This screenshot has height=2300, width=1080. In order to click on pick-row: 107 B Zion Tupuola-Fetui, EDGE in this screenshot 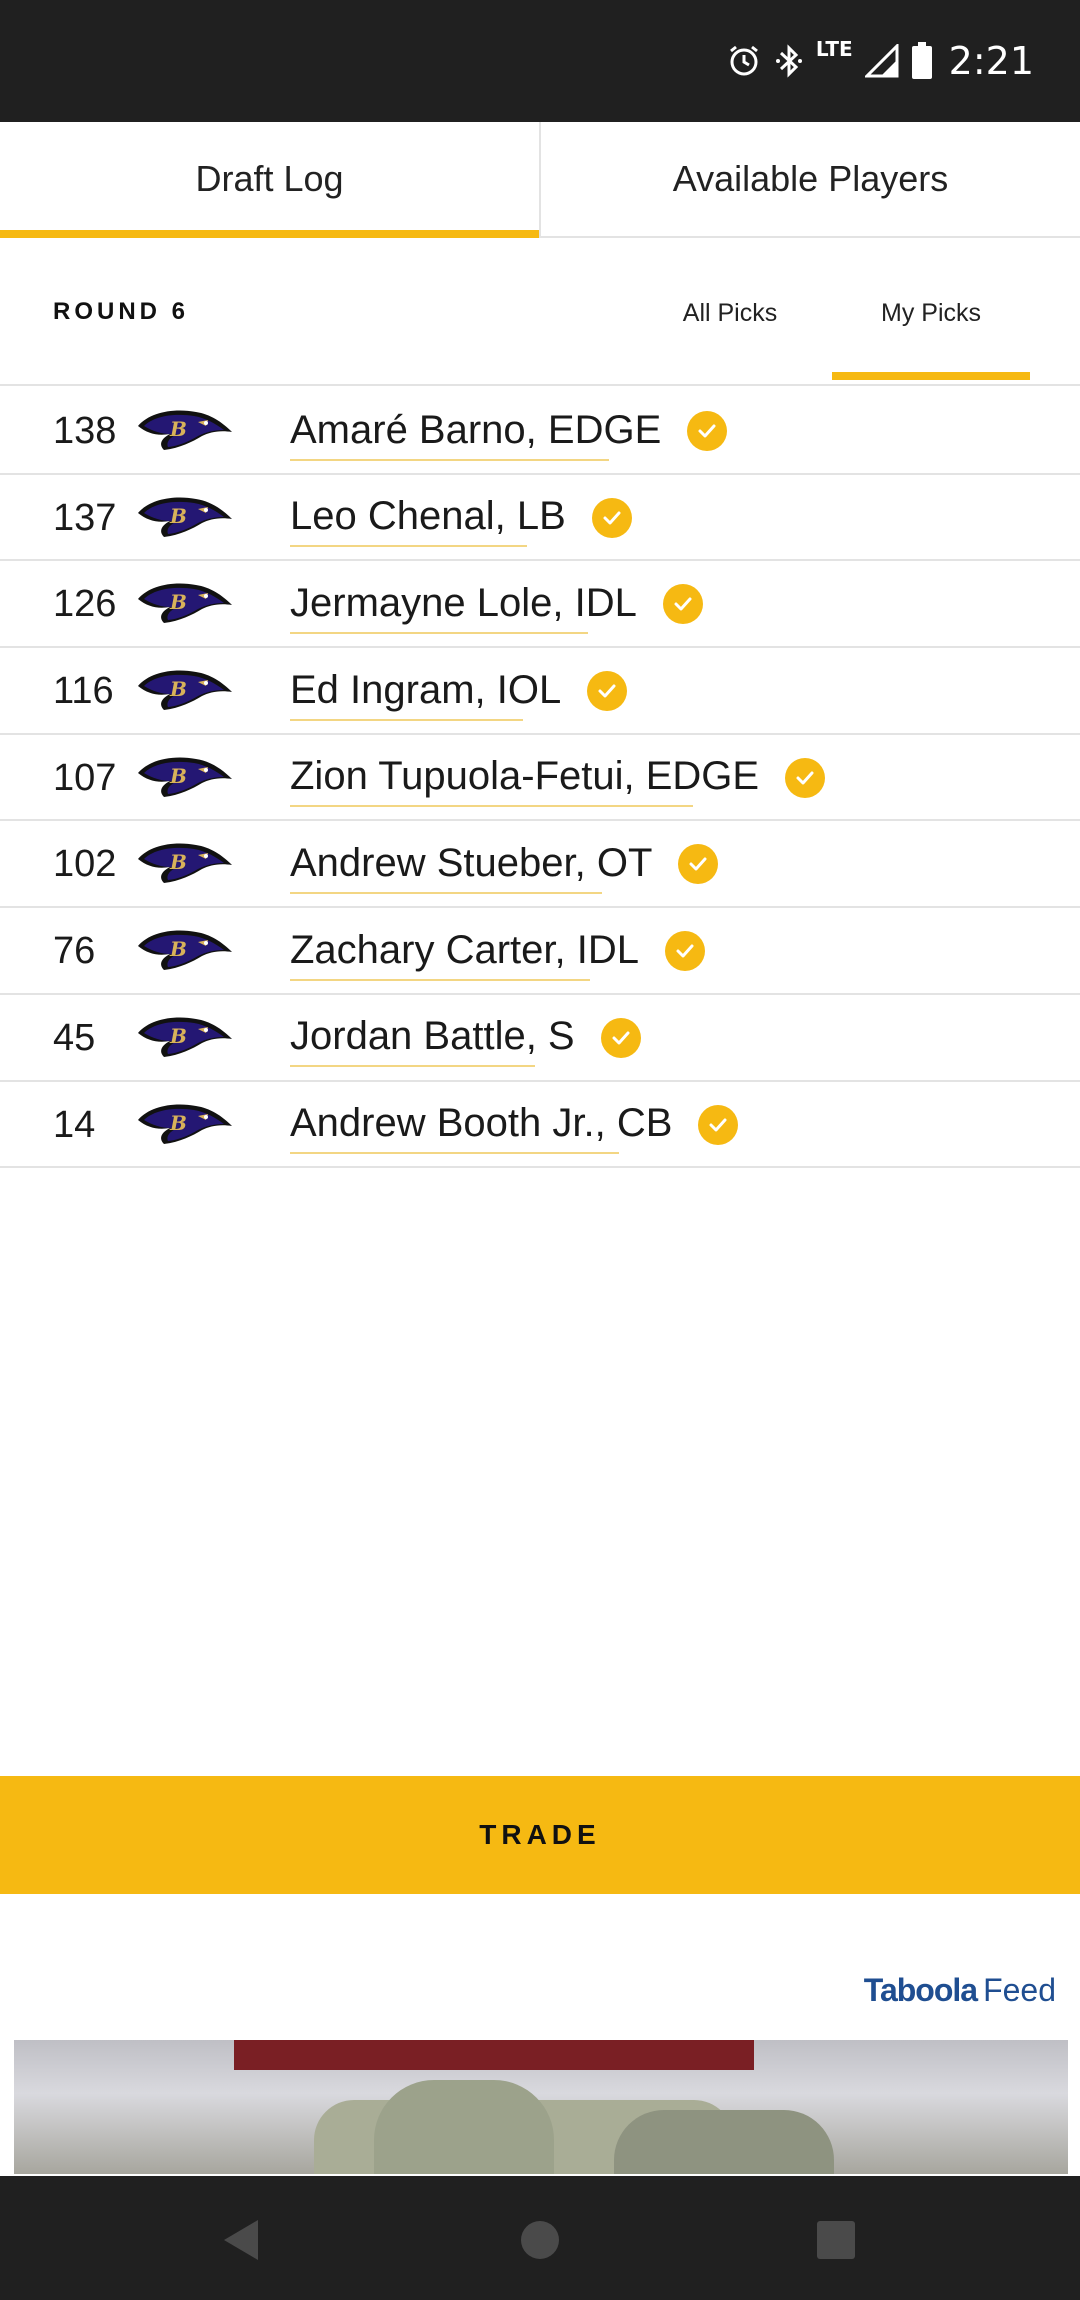, I will do `click(540, 778)`.